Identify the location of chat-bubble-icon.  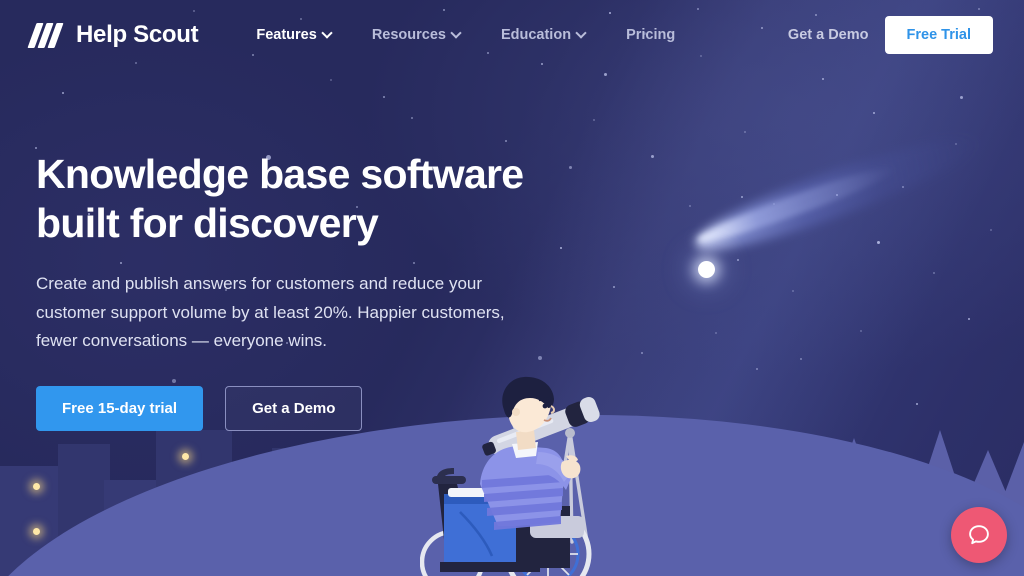
(979, 535).